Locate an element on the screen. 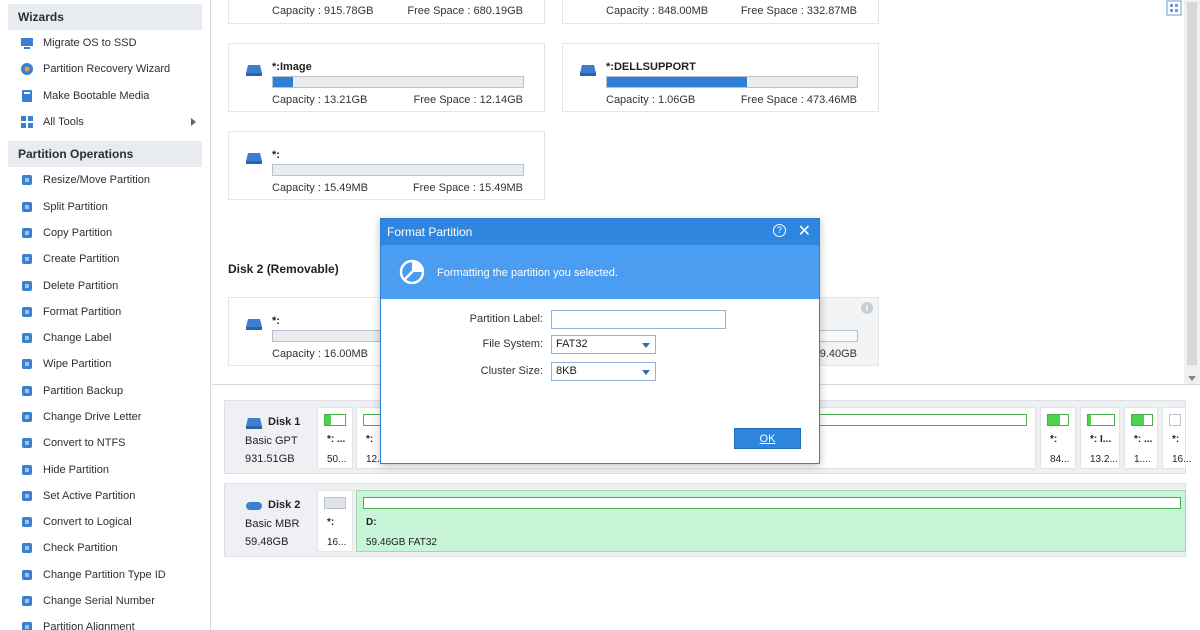 Image resolution: width=1200 pixels, height=630 pixels. partition-capacity: Capacity : 15.49MB is located at coordinates (320, 188).